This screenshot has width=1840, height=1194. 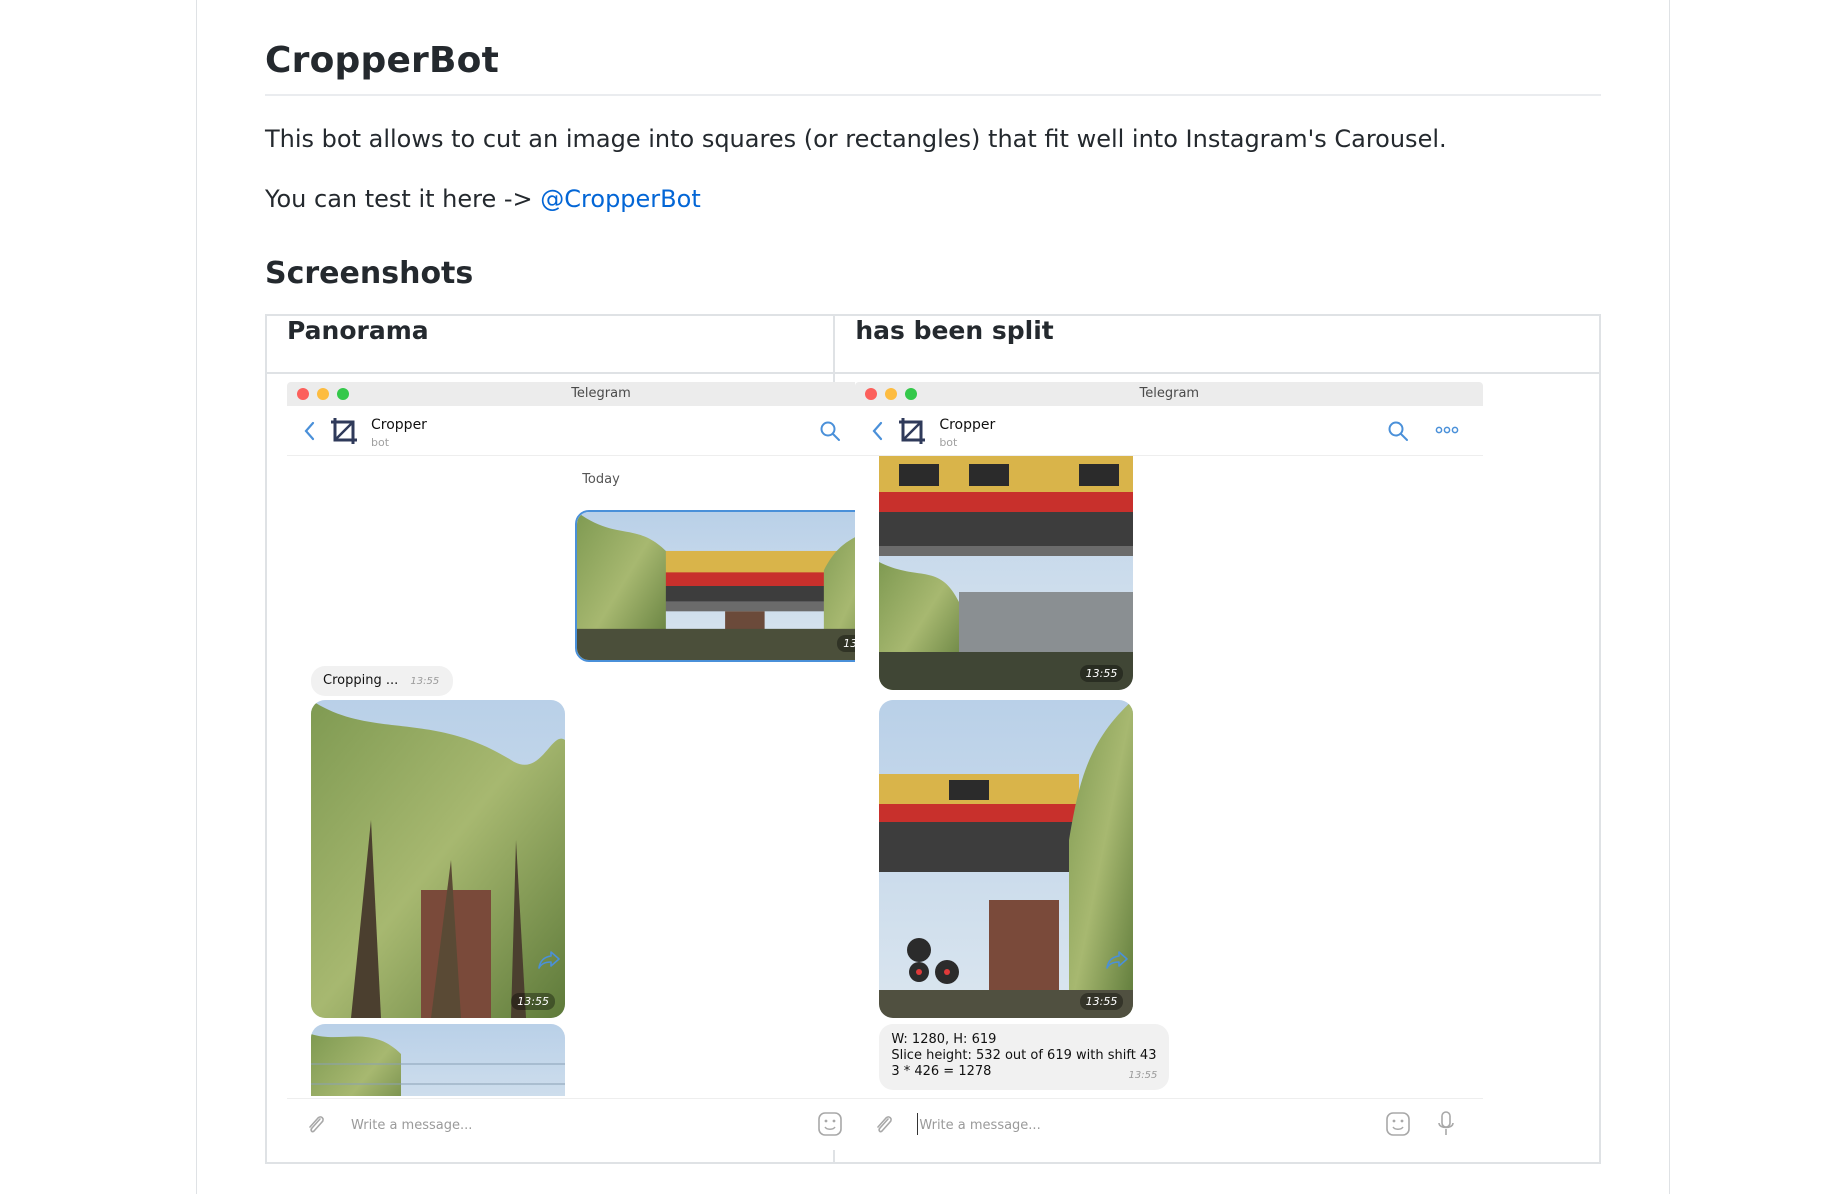 What do you see at coordinates (369, 273) in the screenshot?
I see `screenshots-heading: Screenshots` at bounding box center [369, 273].